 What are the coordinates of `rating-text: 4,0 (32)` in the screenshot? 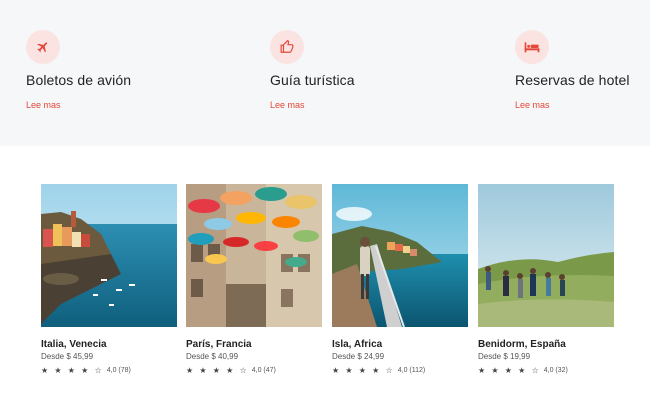 It's located at (555, 370).